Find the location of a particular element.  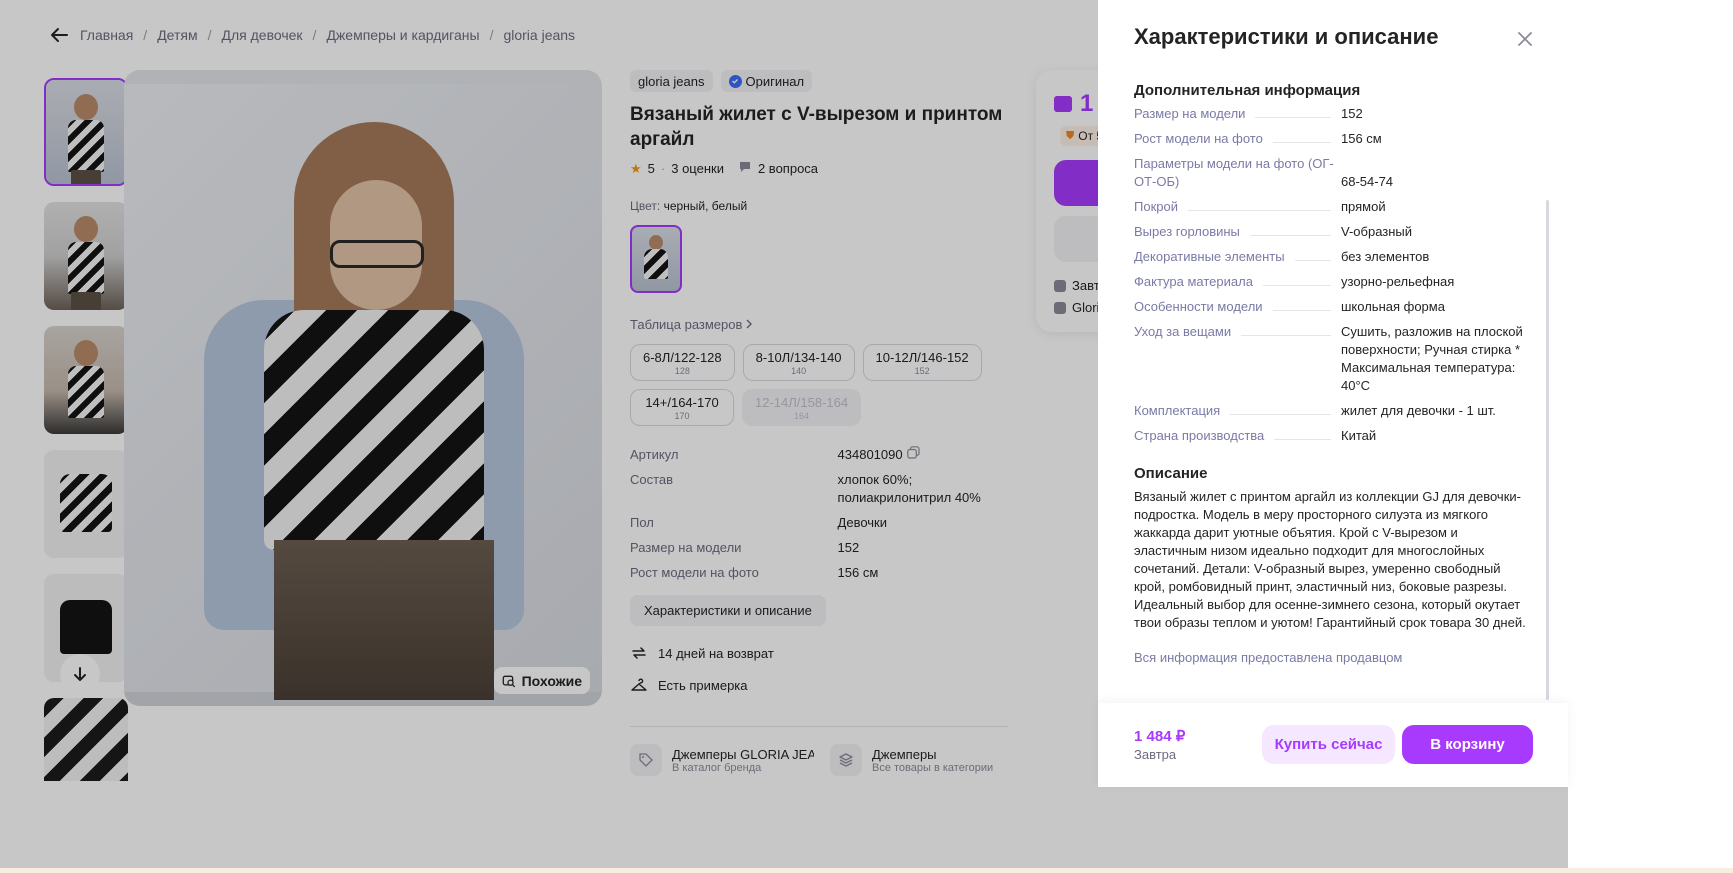

characteristic-row: Размер на модели 152 is located at coordinates (1332, 114).